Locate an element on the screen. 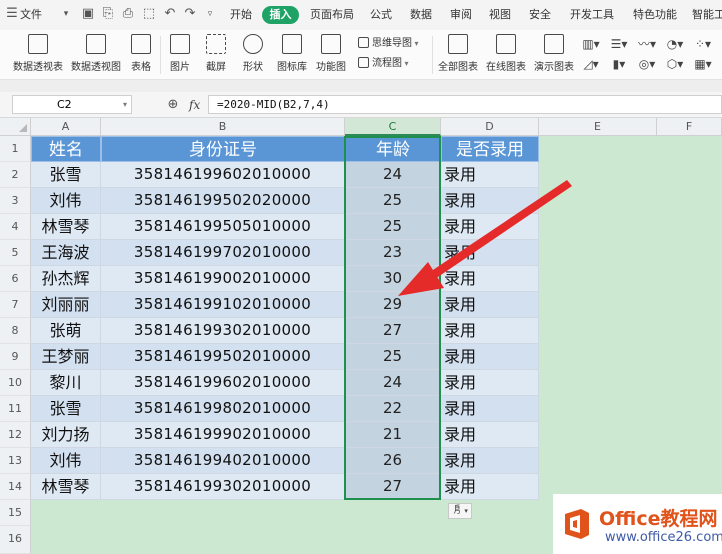 The width and height of the screenshot is (722, 554). function-chart-button: 功能图 is located at coordinates (331, 55).